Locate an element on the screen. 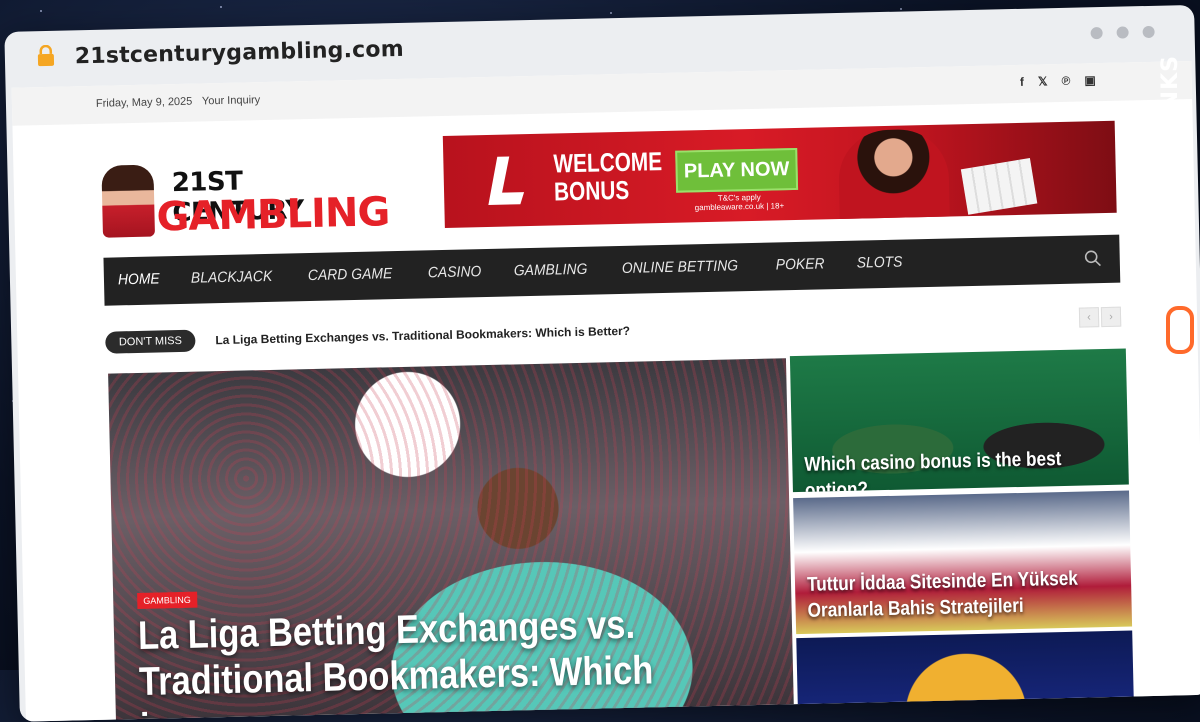 The height and width of the screenshot is (722, 1200). logo-girl-image is located at coordinates (128, 201).